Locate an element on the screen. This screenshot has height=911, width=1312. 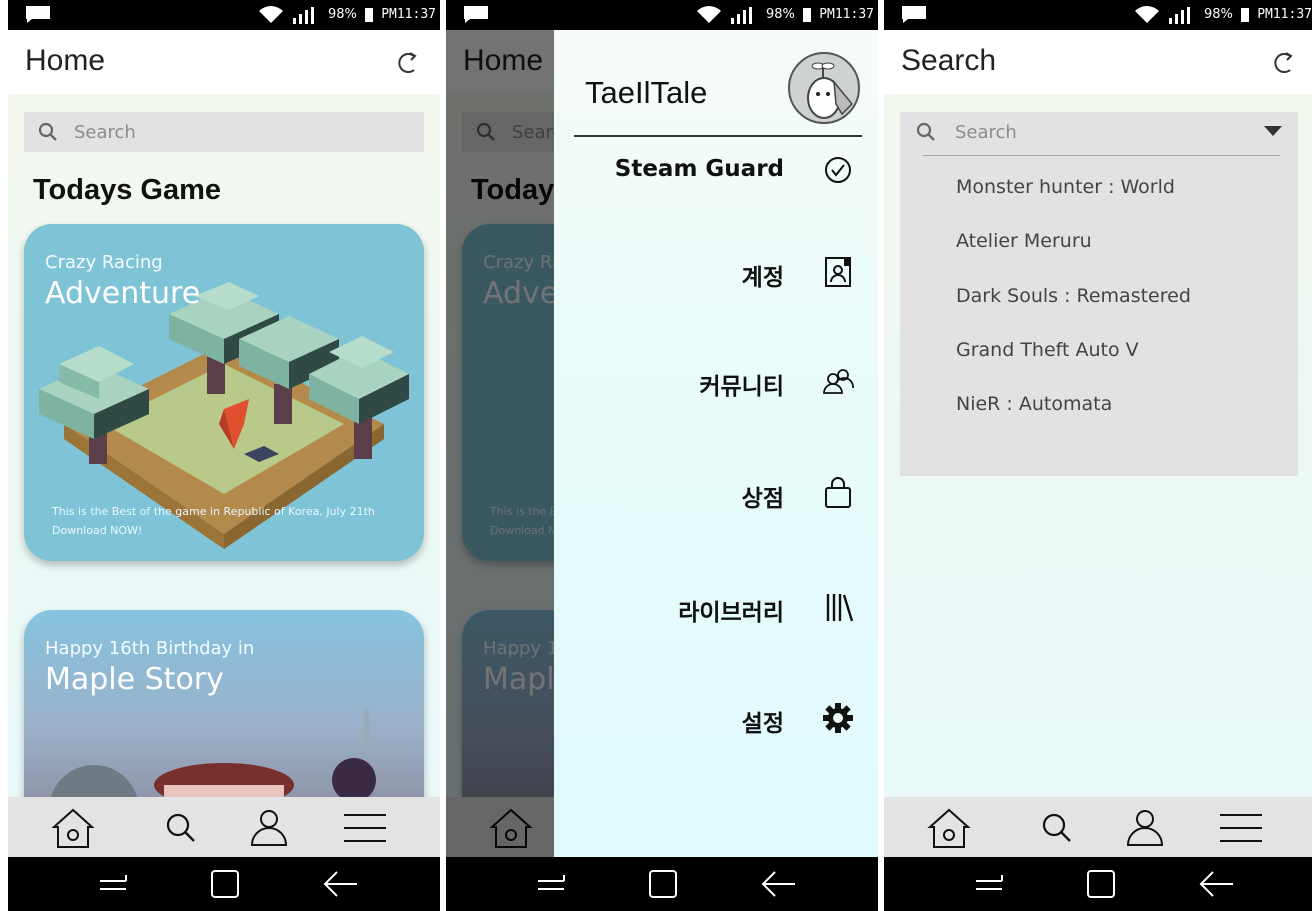
search-bar is located at coordinates (224, 132).